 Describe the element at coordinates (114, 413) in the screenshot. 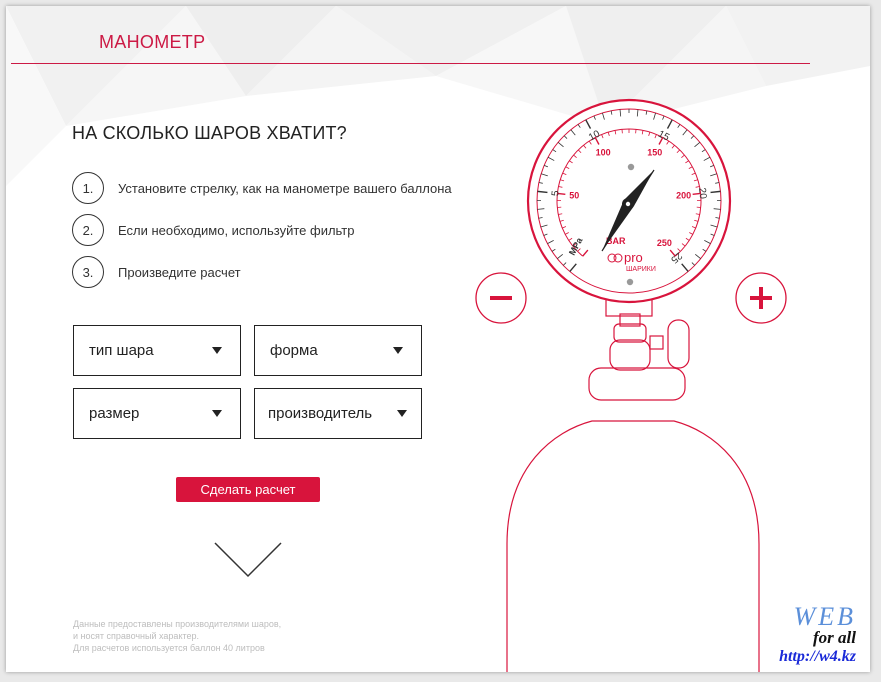

I see `filter-label: размер` at that location.